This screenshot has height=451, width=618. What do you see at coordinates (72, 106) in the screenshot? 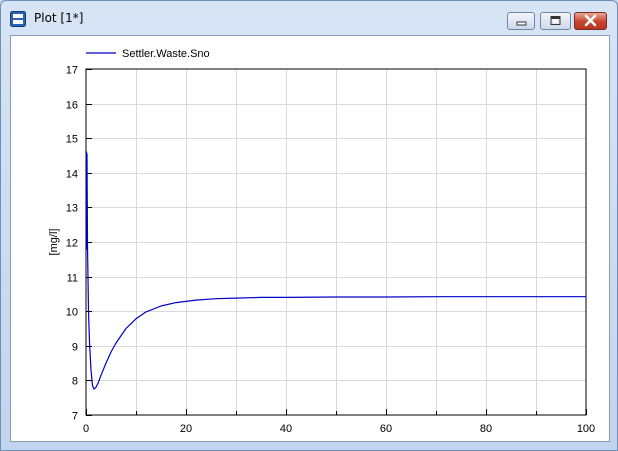
I see `y-tick-label: 16` at bounding box center [72, 106].